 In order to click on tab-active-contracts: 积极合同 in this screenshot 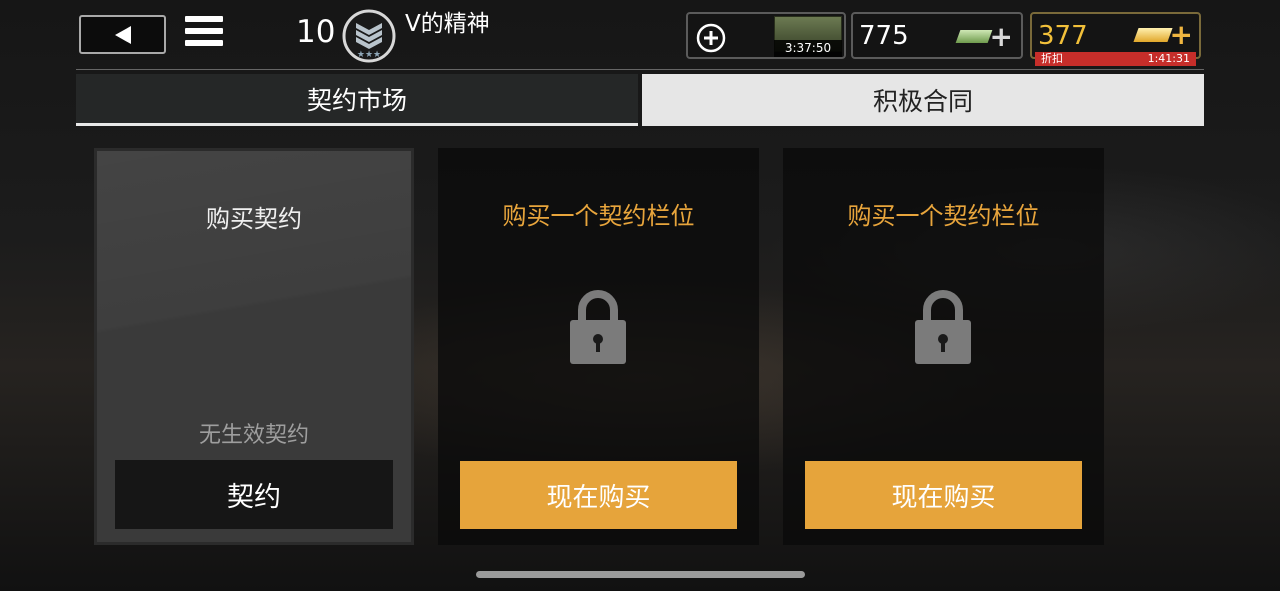, I will do `click(923, 100)`.